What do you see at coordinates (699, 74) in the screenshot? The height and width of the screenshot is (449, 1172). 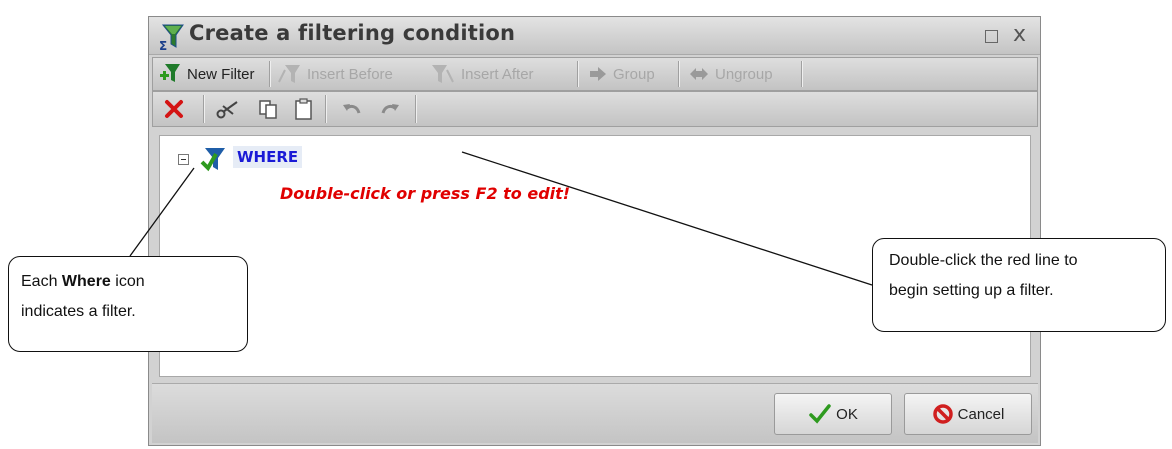 I see `double-arrow-icon` at bounding box center [699, 74].